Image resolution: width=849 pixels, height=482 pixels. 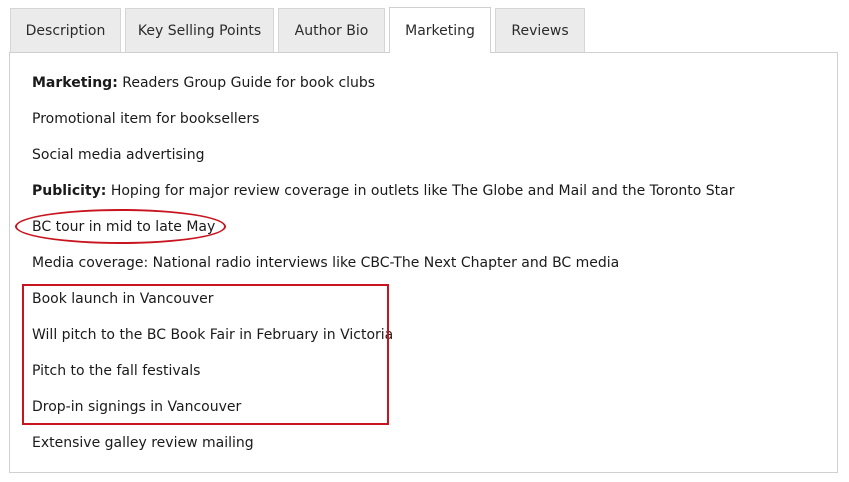 I want to click on publicity-heading: Publicity:, so click(x=69, y=191).